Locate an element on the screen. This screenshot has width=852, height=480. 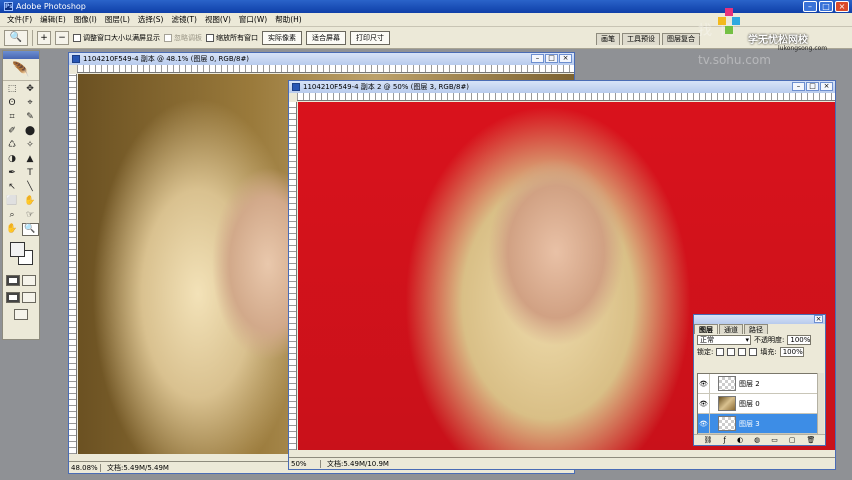
menu-edit: 编辑(E) is located at coordinates (53, 19).